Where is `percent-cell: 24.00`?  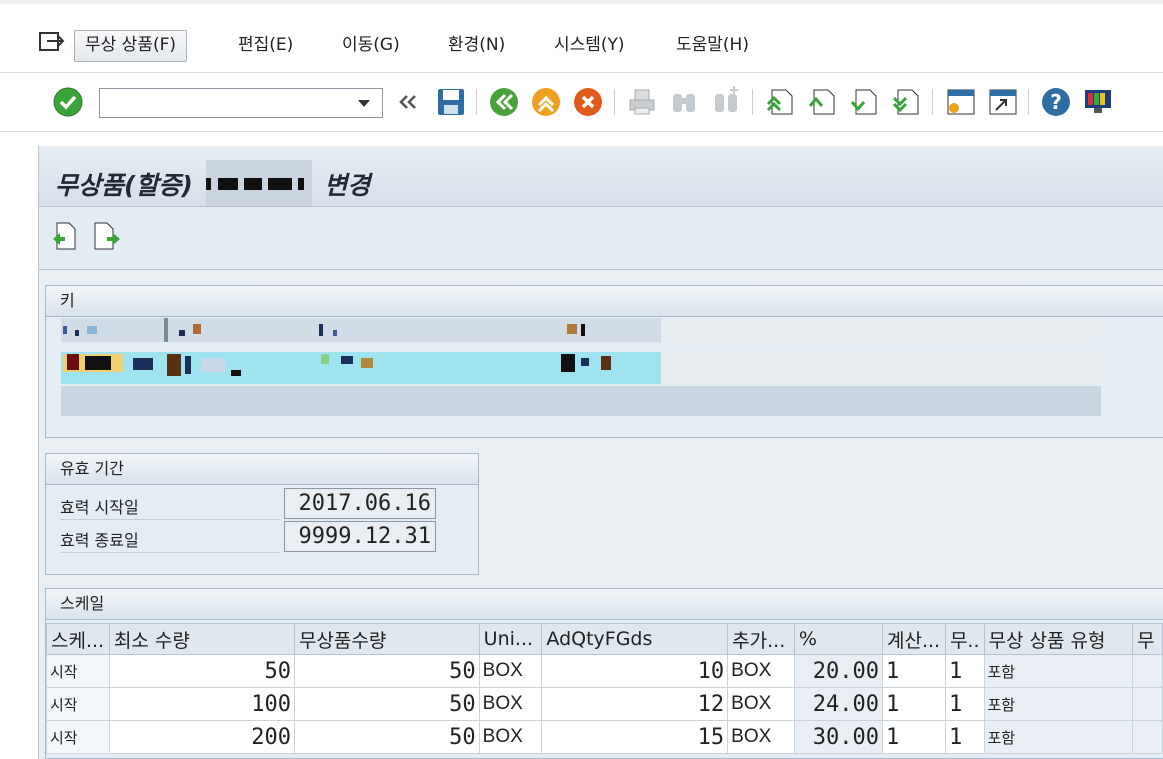
percent-cell: 24.00 is located at coordinates (838, 704).